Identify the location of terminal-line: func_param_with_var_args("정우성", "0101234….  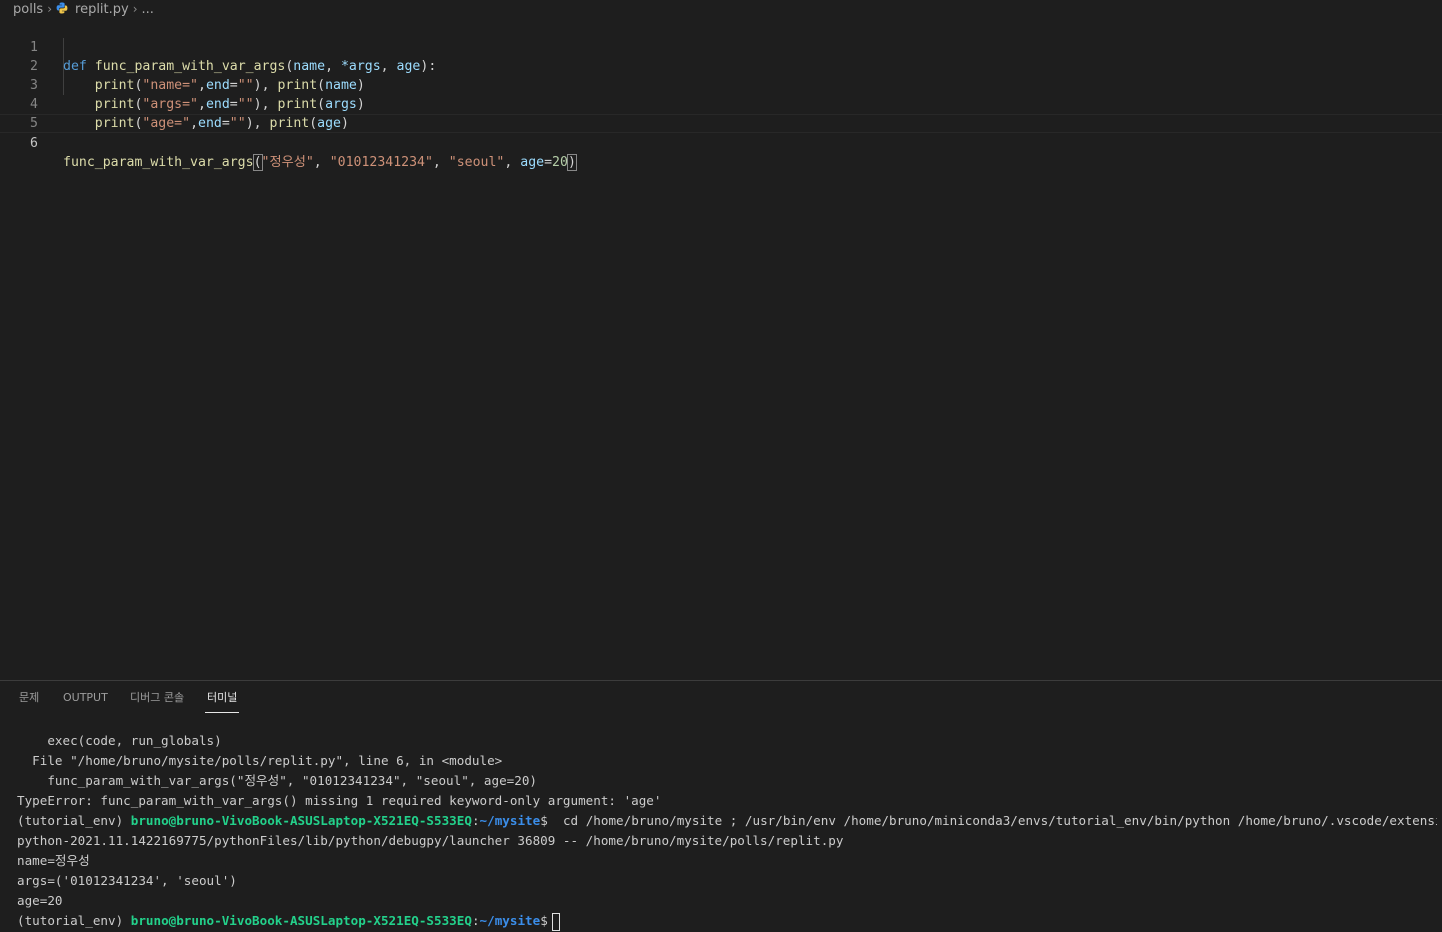
(277, 780).